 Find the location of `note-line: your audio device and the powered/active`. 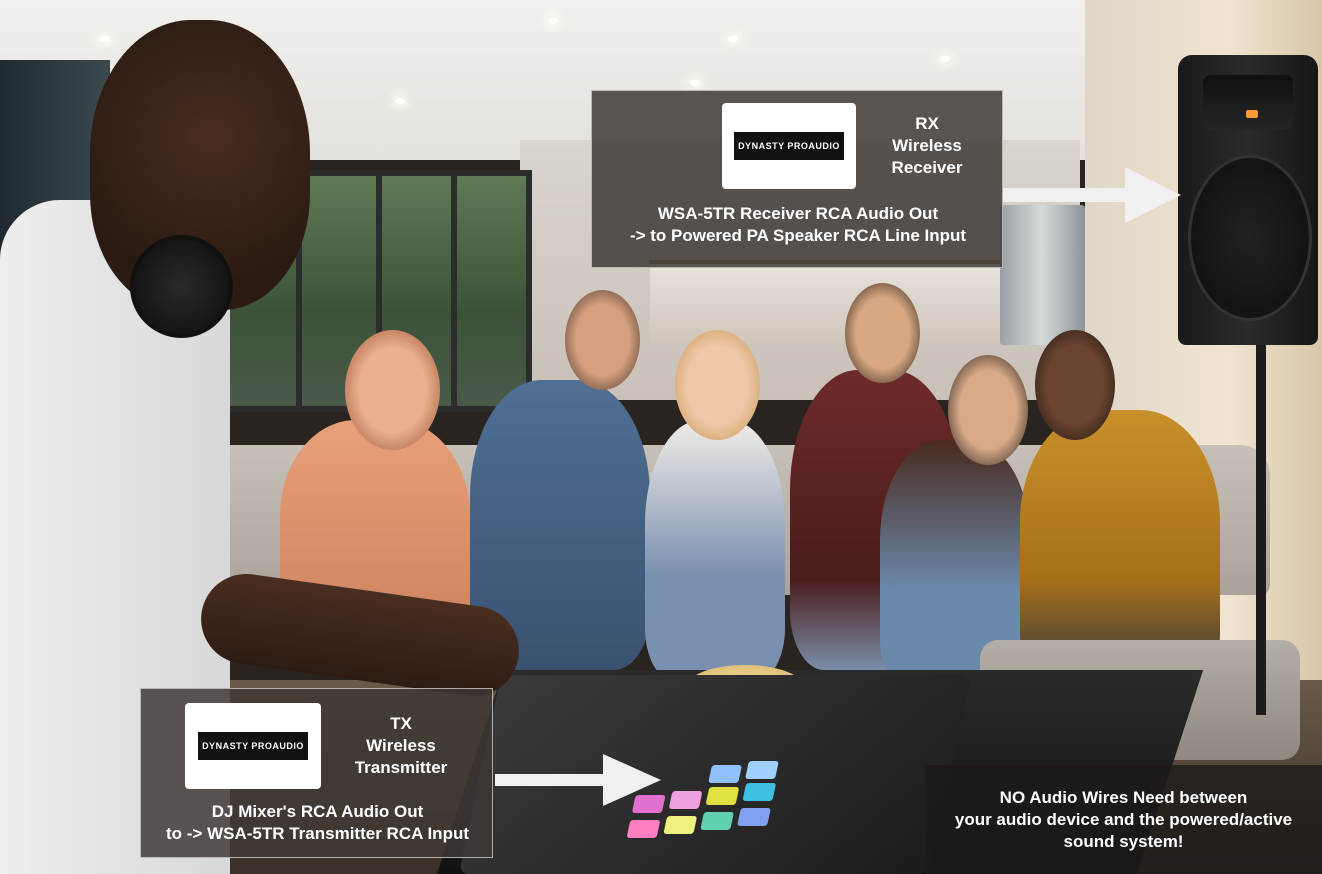

note-line: your audio device and the powered/active is located at coordinates (1123, 819).